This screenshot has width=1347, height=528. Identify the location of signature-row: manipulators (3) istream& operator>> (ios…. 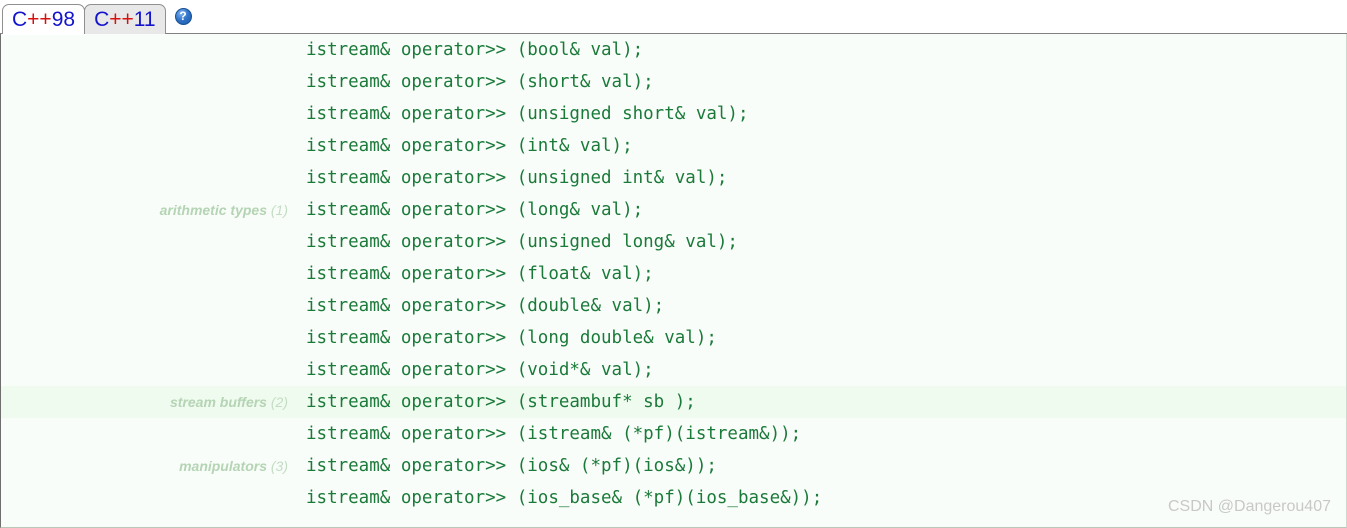
(673, 466).